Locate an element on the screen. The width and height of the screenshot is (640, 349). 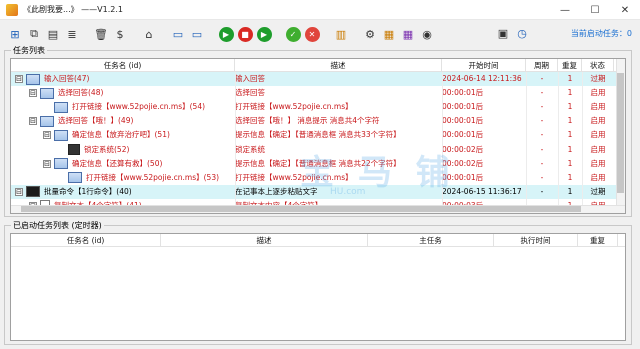
copy-icon: ⧉ is located at coordinates (34, 34).